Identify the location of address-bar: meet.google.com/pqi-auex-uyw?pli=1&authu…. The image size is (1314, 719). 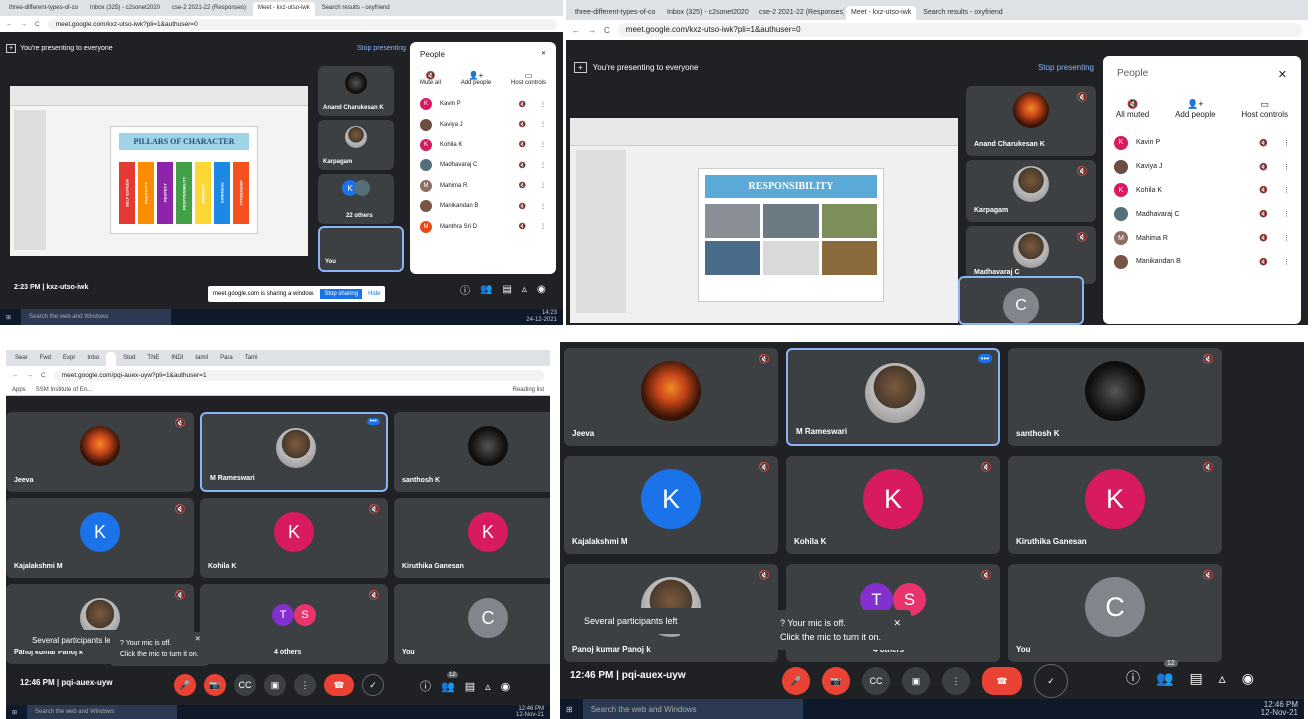
(298, 375).